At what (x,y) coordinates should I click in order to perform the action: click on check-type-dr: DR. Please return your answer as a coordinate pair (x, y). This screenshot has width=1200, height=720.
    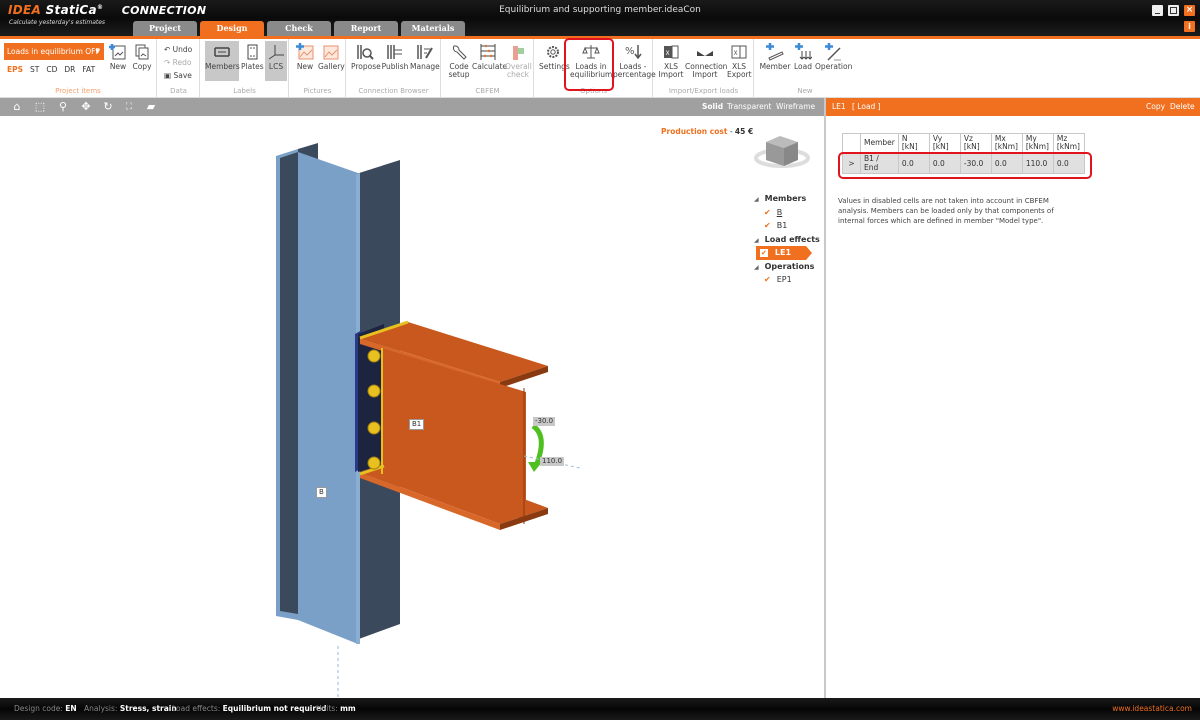
    Looking at the image, I should click on (69, 69).